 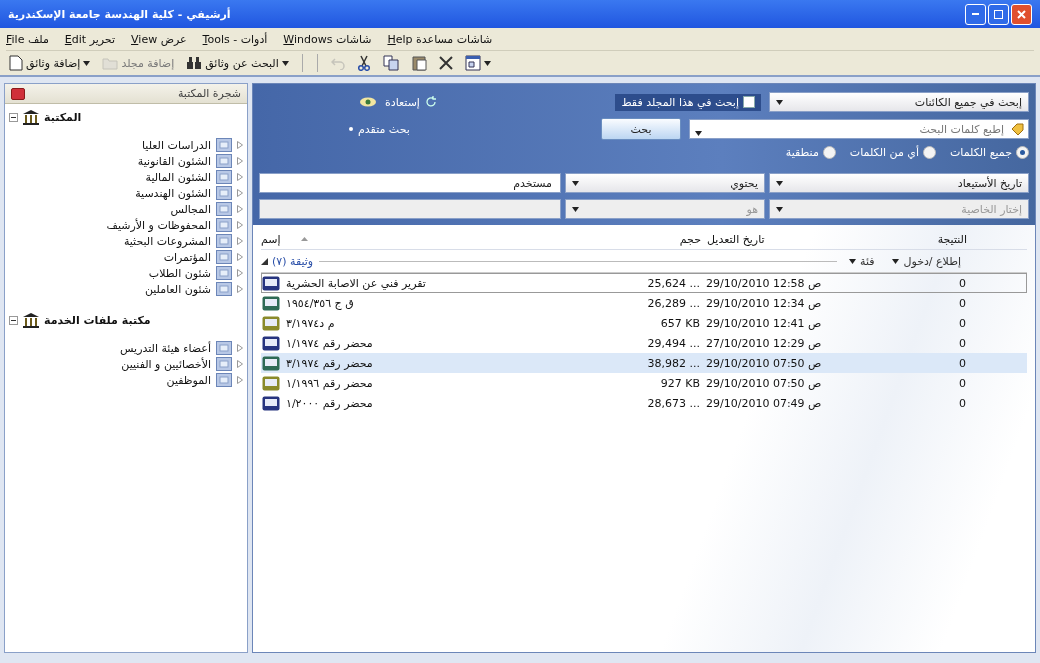 I want to click on tag-icon, so click(x=1017, y=129).